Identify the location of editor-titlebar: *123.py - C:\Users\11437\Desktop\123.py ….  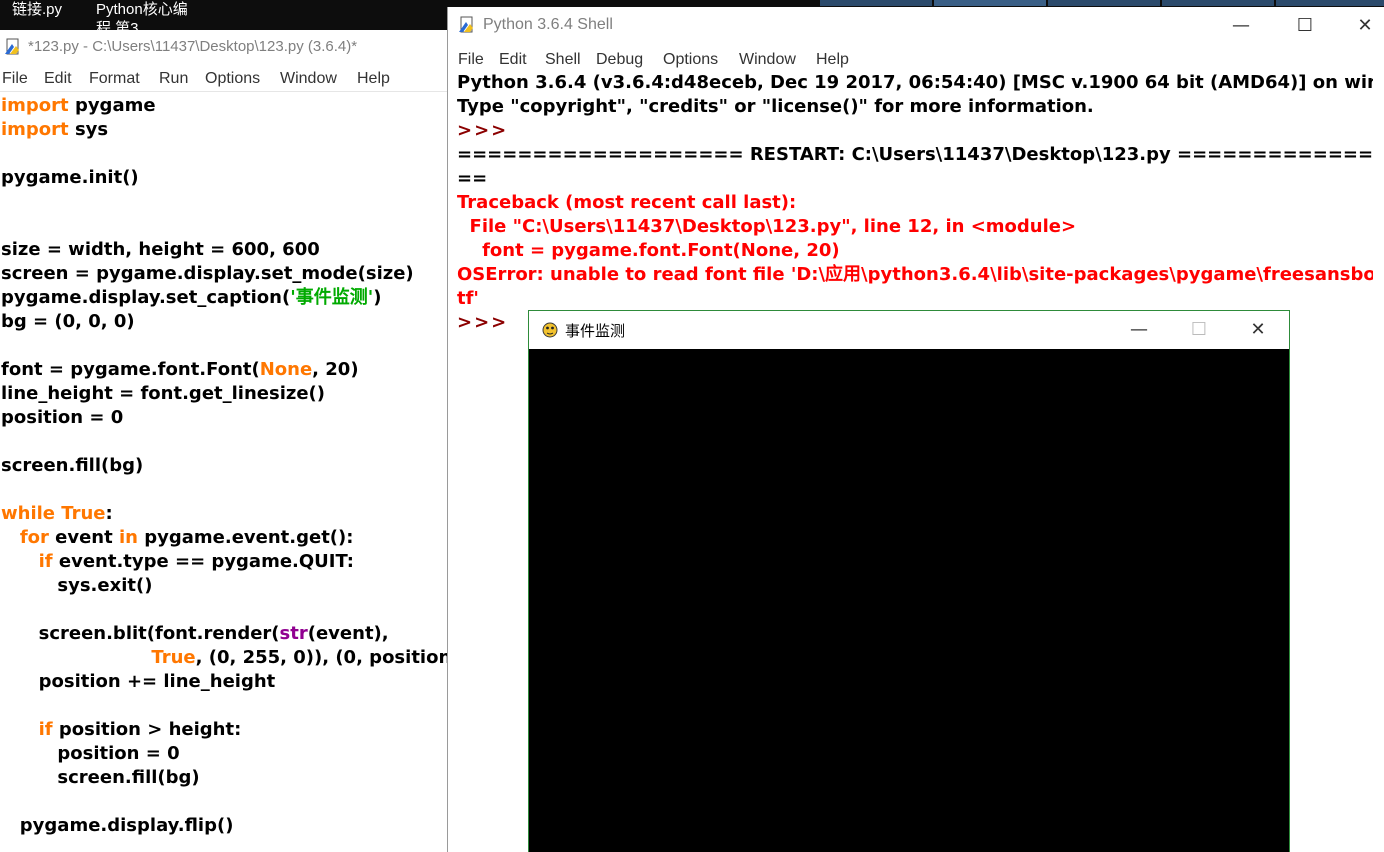
(224, 47).